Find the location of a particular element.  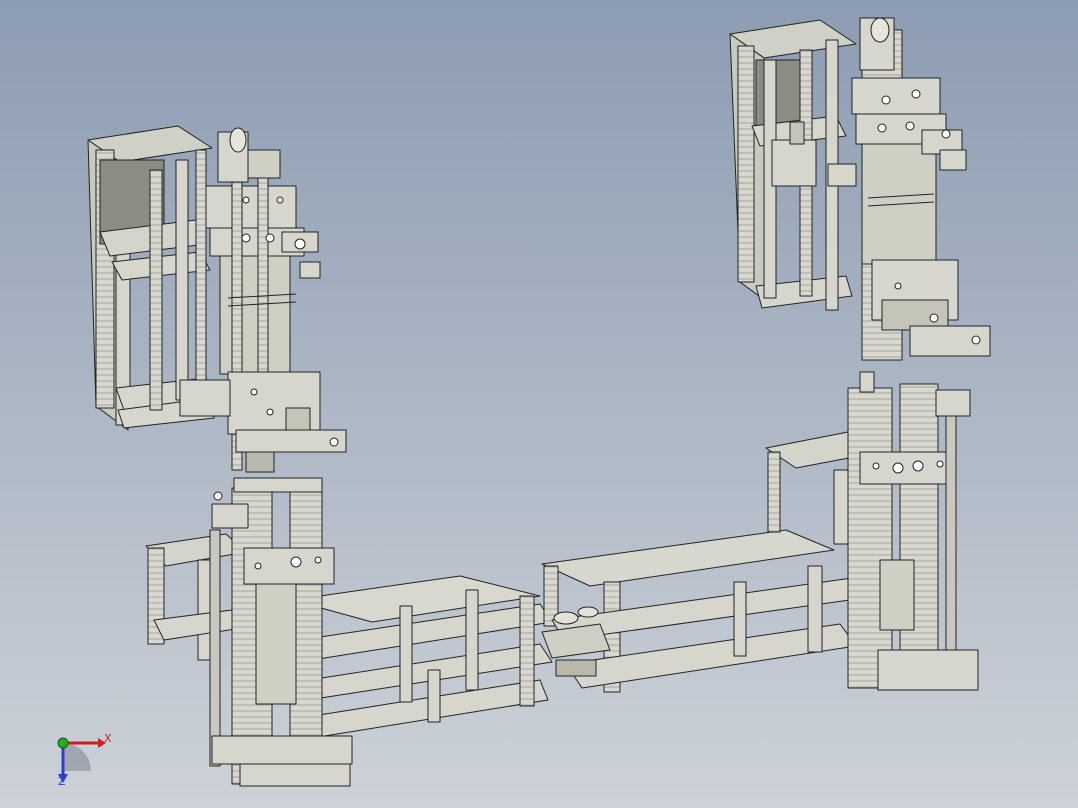

x-axis-label: X is located at coordinates (108, 738).